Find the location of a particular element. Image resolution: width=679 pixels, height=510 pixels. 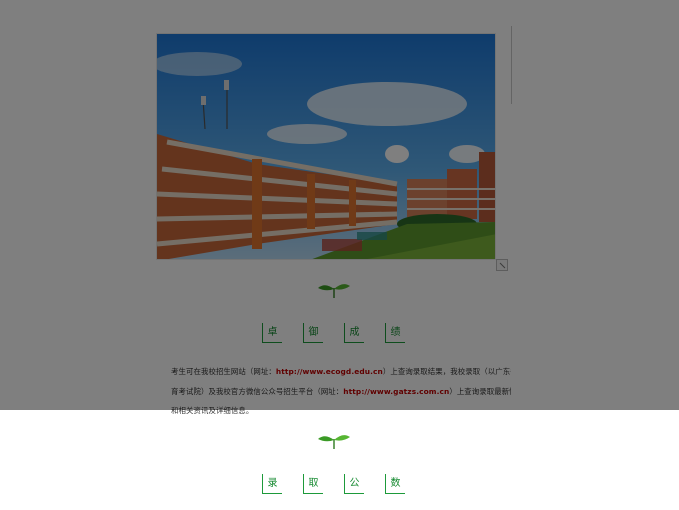

heading-char: 数 is located at coordinates (395, 484).